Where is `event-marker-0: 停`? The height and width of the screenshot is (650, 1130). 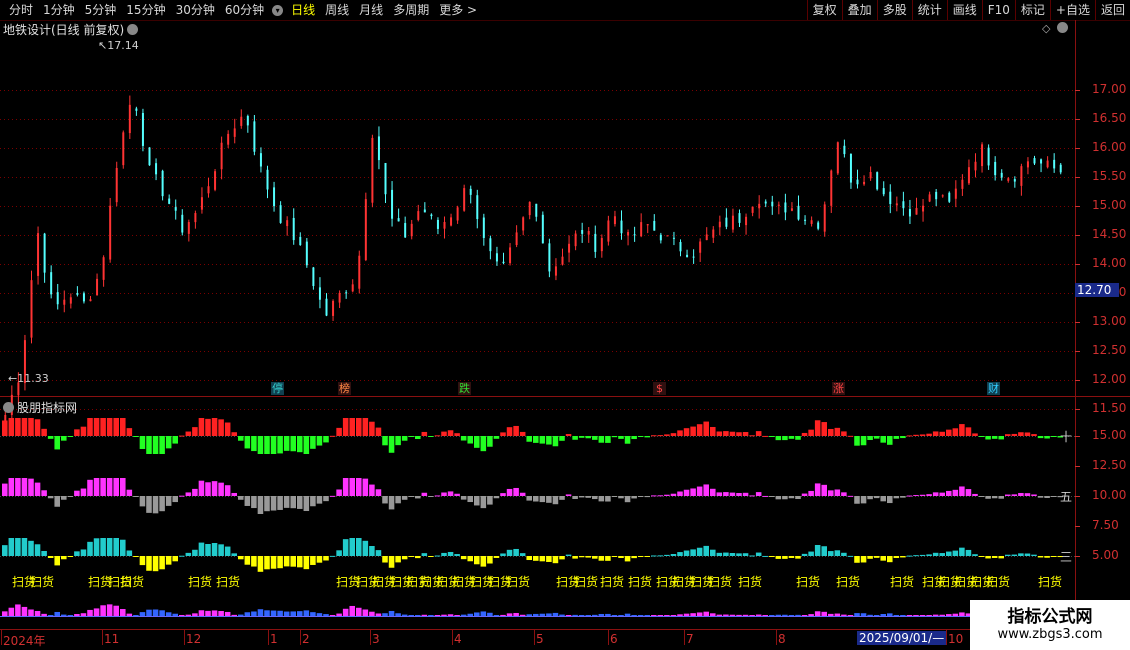 event-marker-0: 停 is located at coordinates (277, 388).